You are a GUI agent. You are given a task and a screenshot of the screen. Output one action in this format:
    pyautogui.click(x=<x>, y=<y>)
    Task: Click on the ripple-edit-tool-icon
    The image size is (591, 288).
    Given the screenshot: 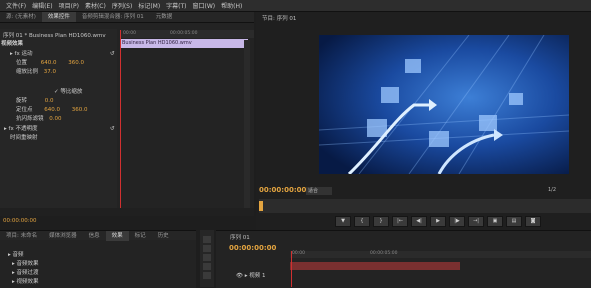 What is the action you would take?
    pyautogui.click(x=207, y=257)
    